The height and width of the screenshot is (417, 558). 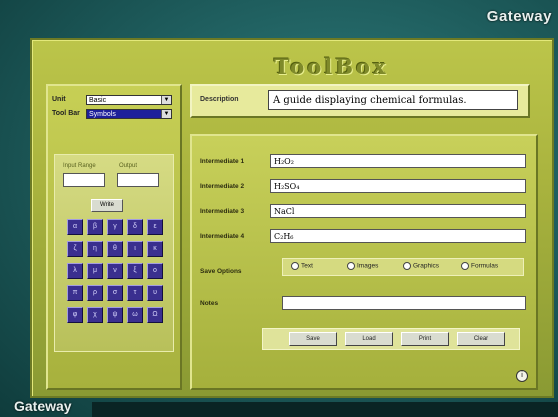 What do you see at coordinates (95, 293) in the screenshot?
I see `symbol-key: ρ` at bounding box center [95, 293].